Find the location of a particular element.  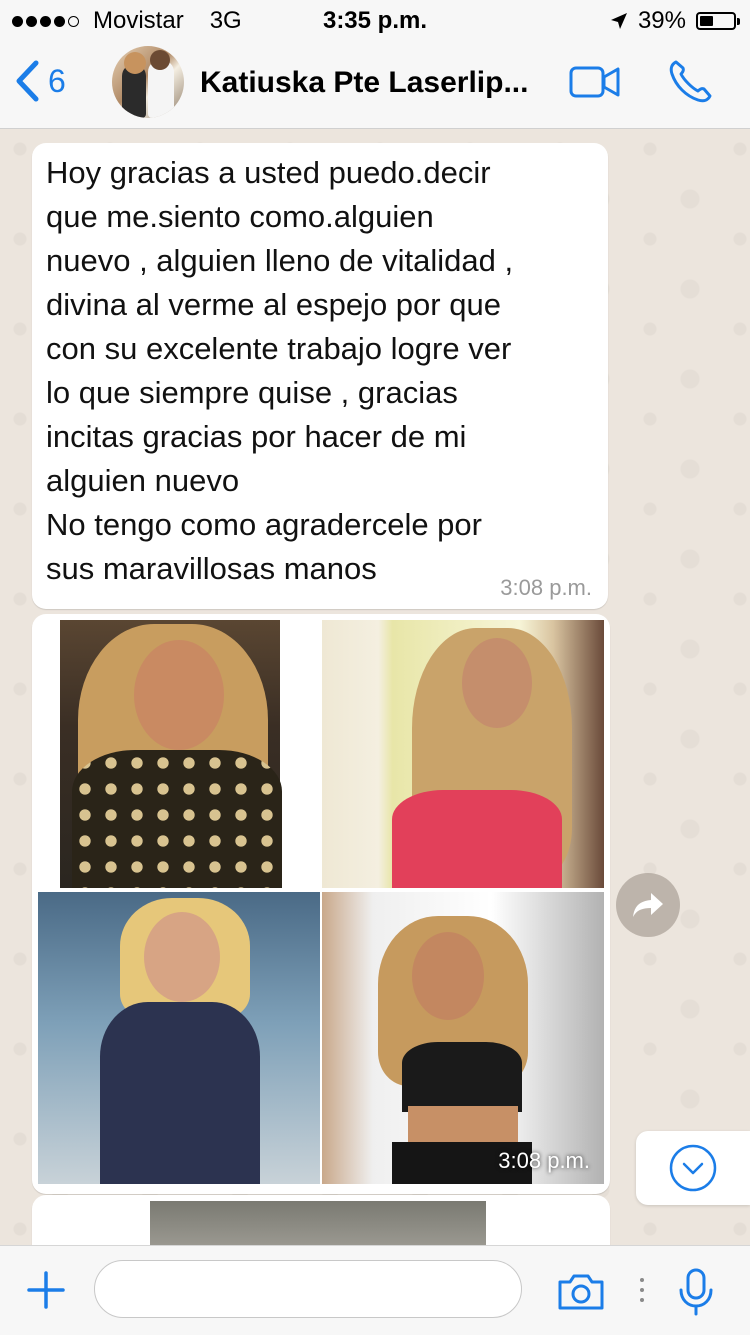

battery-icon is located at coordinates (718, 21).